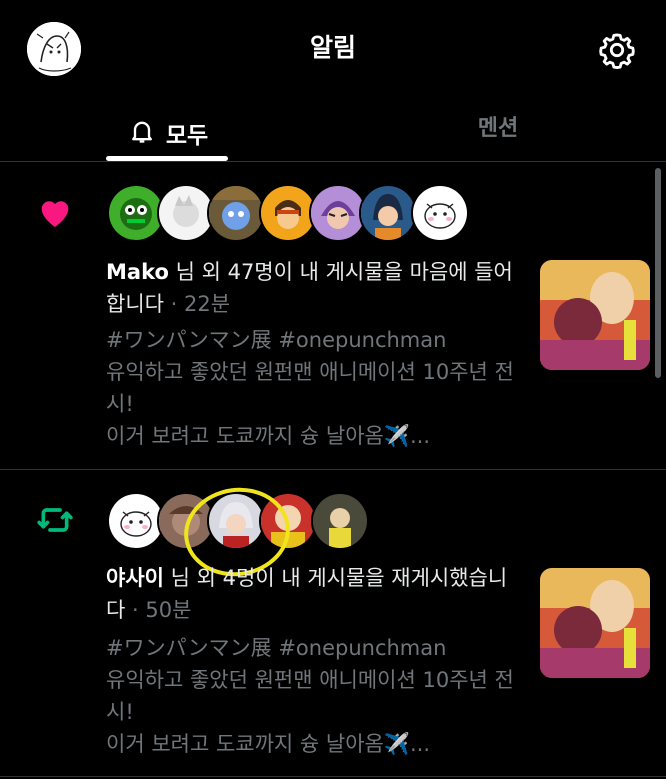  I want to click on tab-mentions: 멘션, so click(498, 126).